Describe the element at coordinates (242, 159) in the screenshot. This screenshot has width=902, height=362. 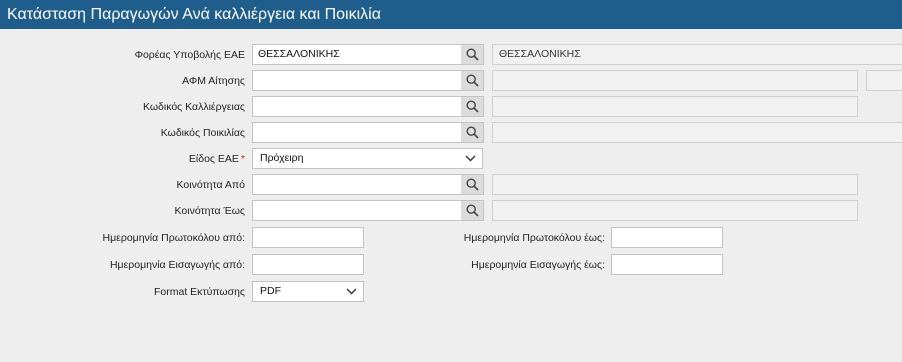
I see `required-marker: *` at that location.